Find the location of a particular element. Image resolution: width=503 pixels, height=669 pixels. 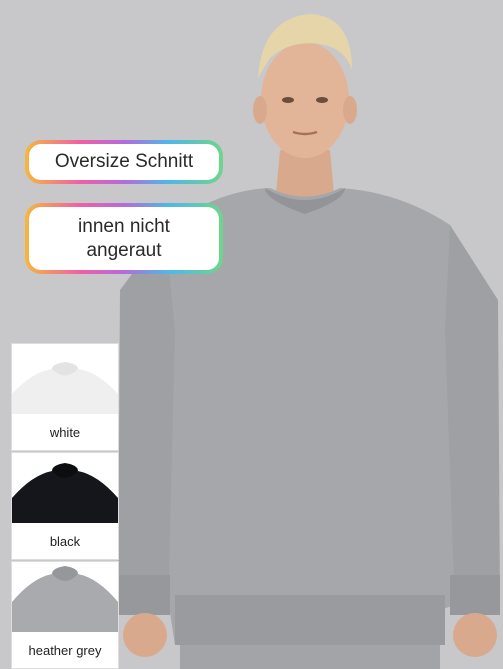

swatch-label-black: black is located at coordinates (65, 541).